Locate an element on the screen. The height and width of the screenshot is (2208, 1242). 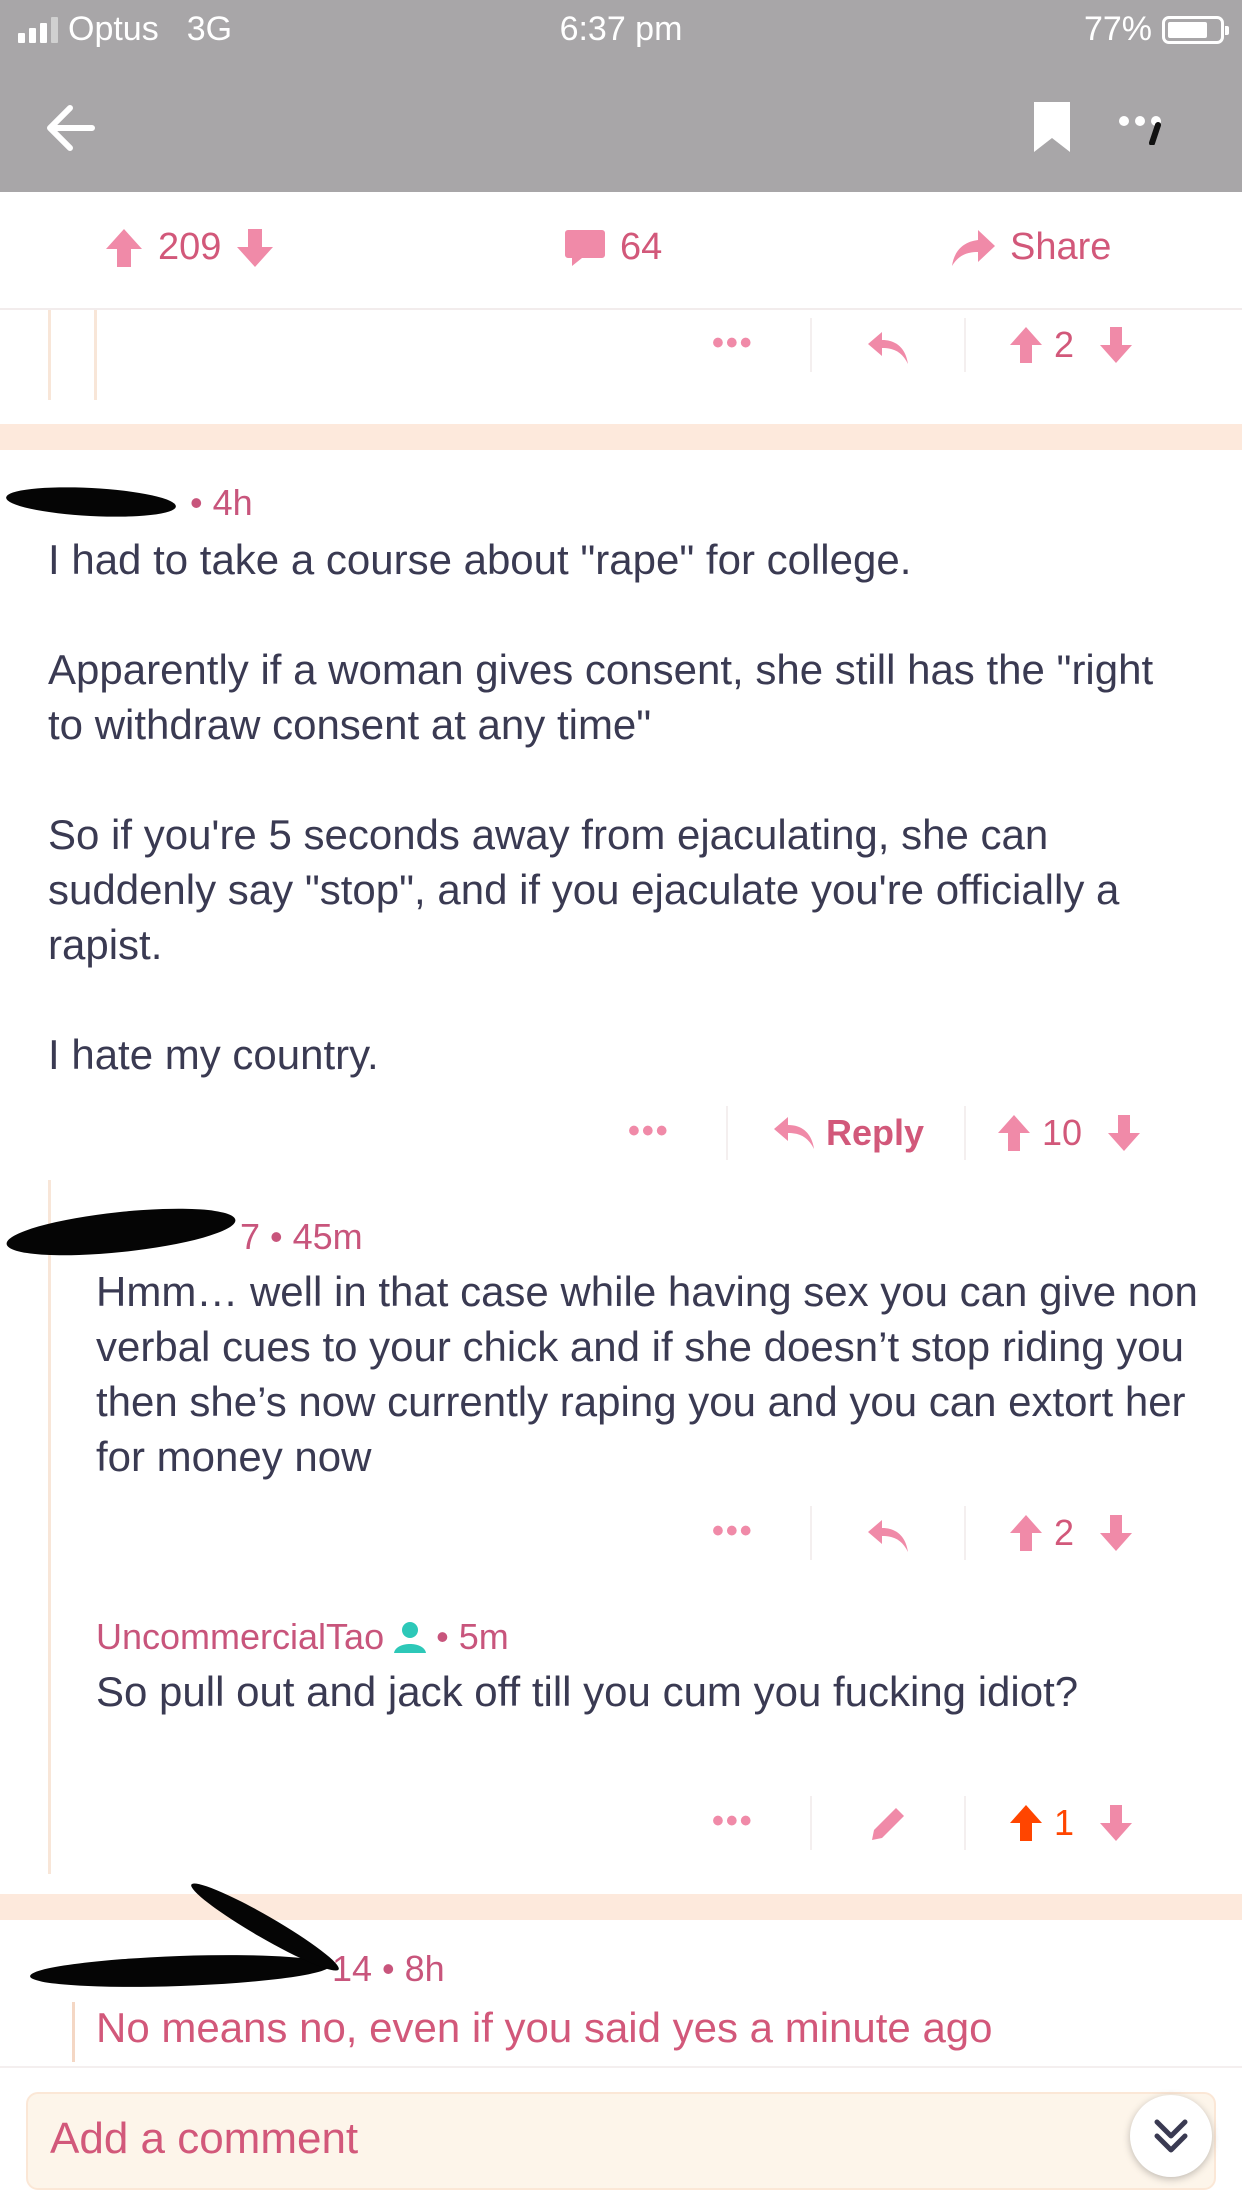
bookmark-icon is located at coordinates (1052, 127).